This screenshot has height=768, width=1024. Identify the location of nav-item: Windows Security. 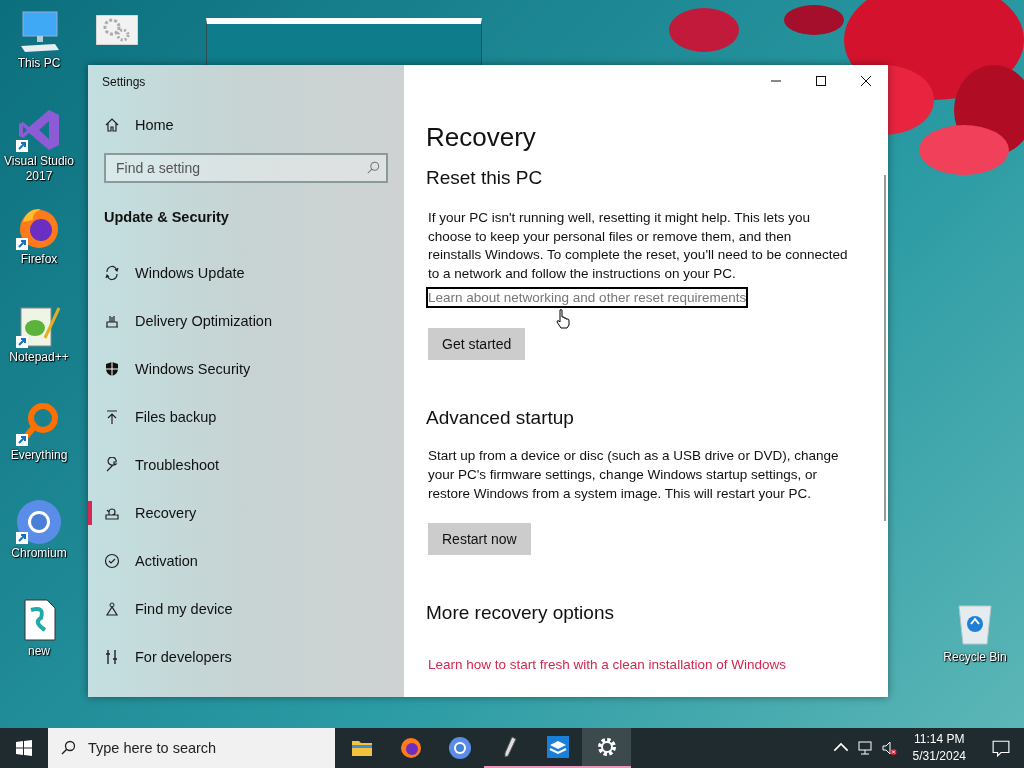
(238, 369).